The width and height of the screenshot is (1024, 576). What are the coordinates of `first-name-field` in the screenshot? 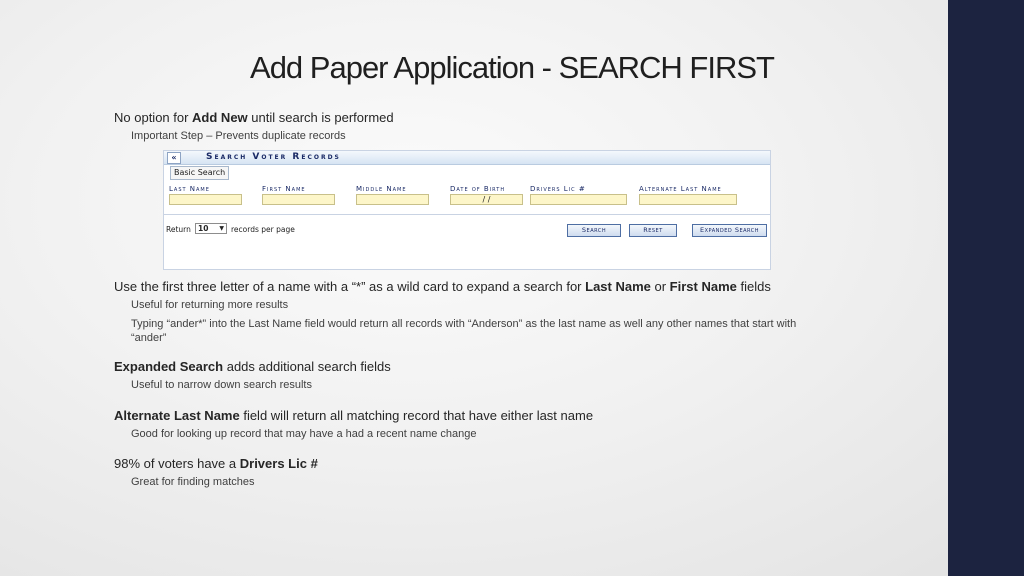 It's located at (298, 199).